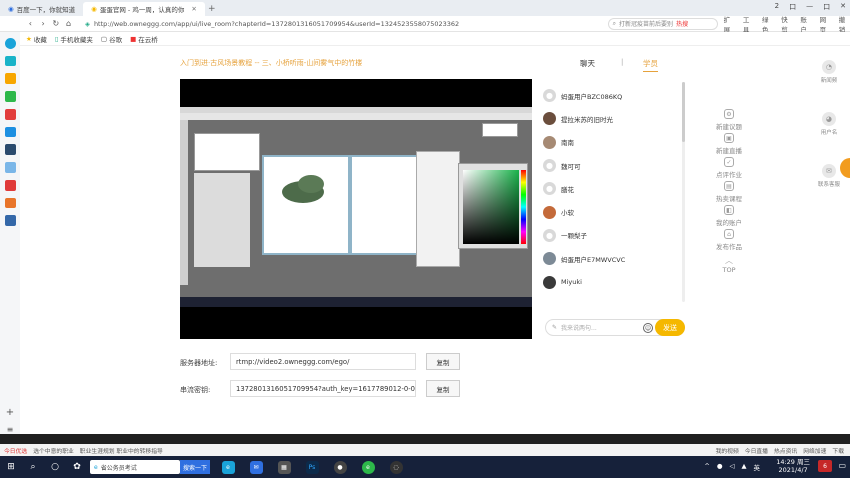  I want to click on window-controls: 2 口 — 口 ✕, so click(810, 7).